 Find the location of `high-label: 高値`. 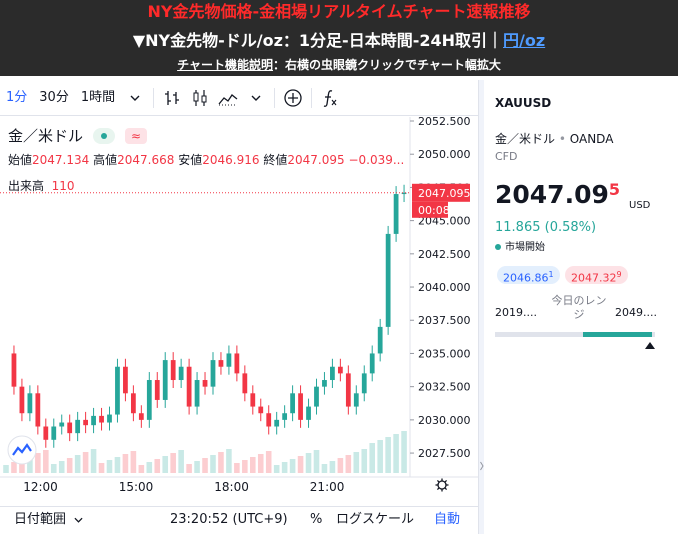

high-label: 高値 is located at coordinates (105, 160).